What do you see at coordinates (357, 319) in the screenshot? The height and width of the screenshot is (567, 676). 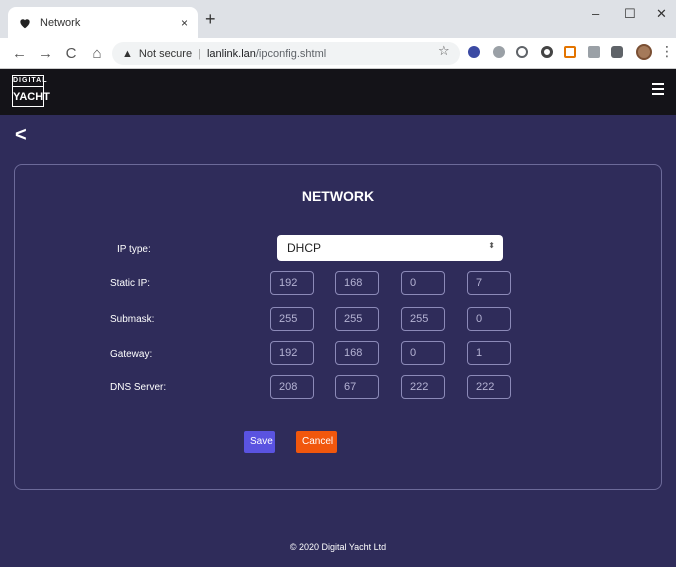 I see `submask-octet-2: 255` at bounding box center [357, 319].